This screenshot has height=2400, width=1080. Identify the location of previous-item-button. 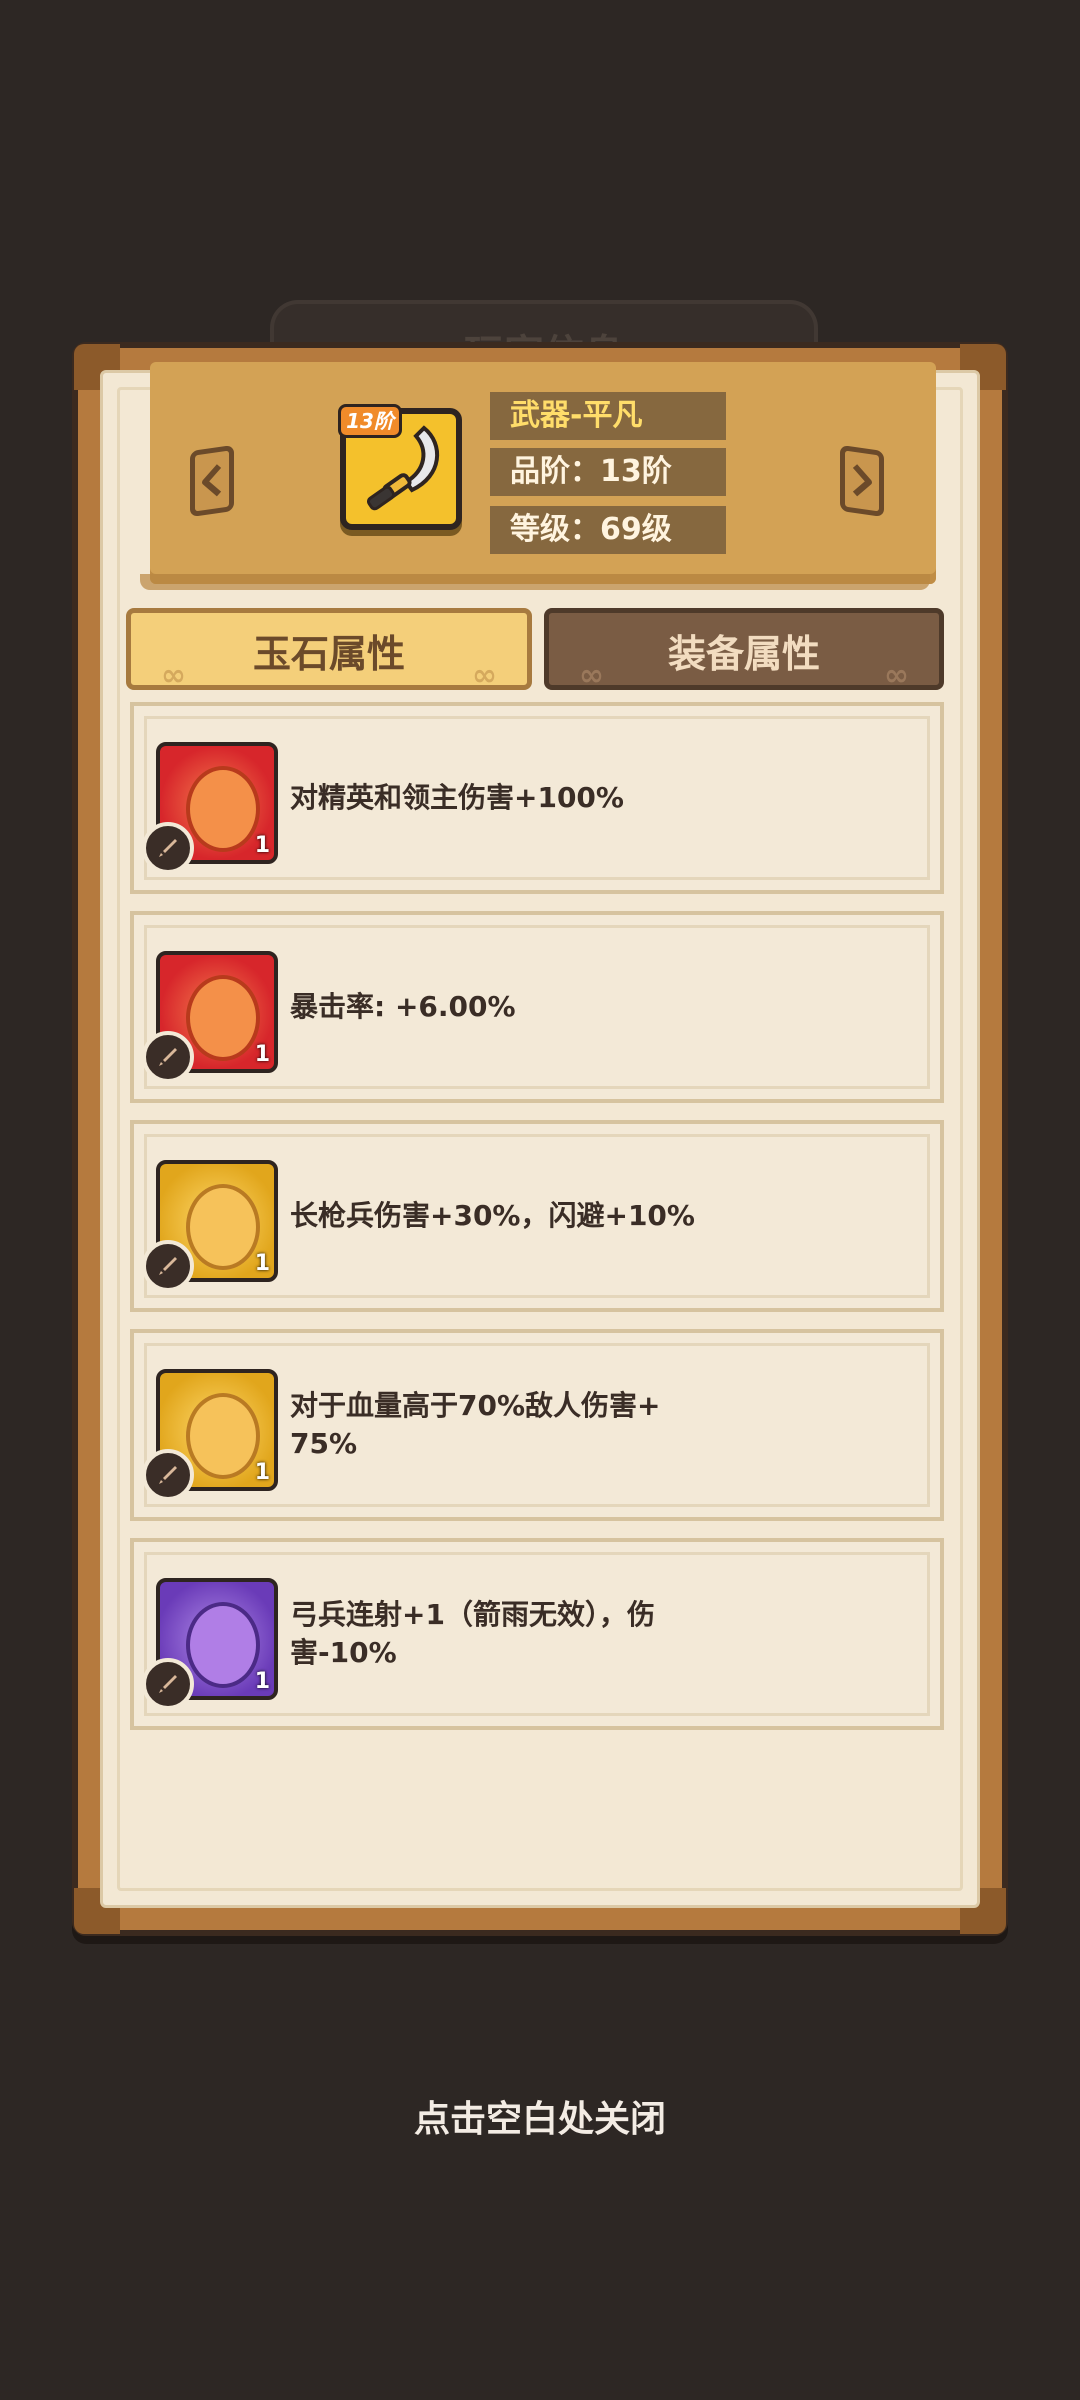
(212, 481).